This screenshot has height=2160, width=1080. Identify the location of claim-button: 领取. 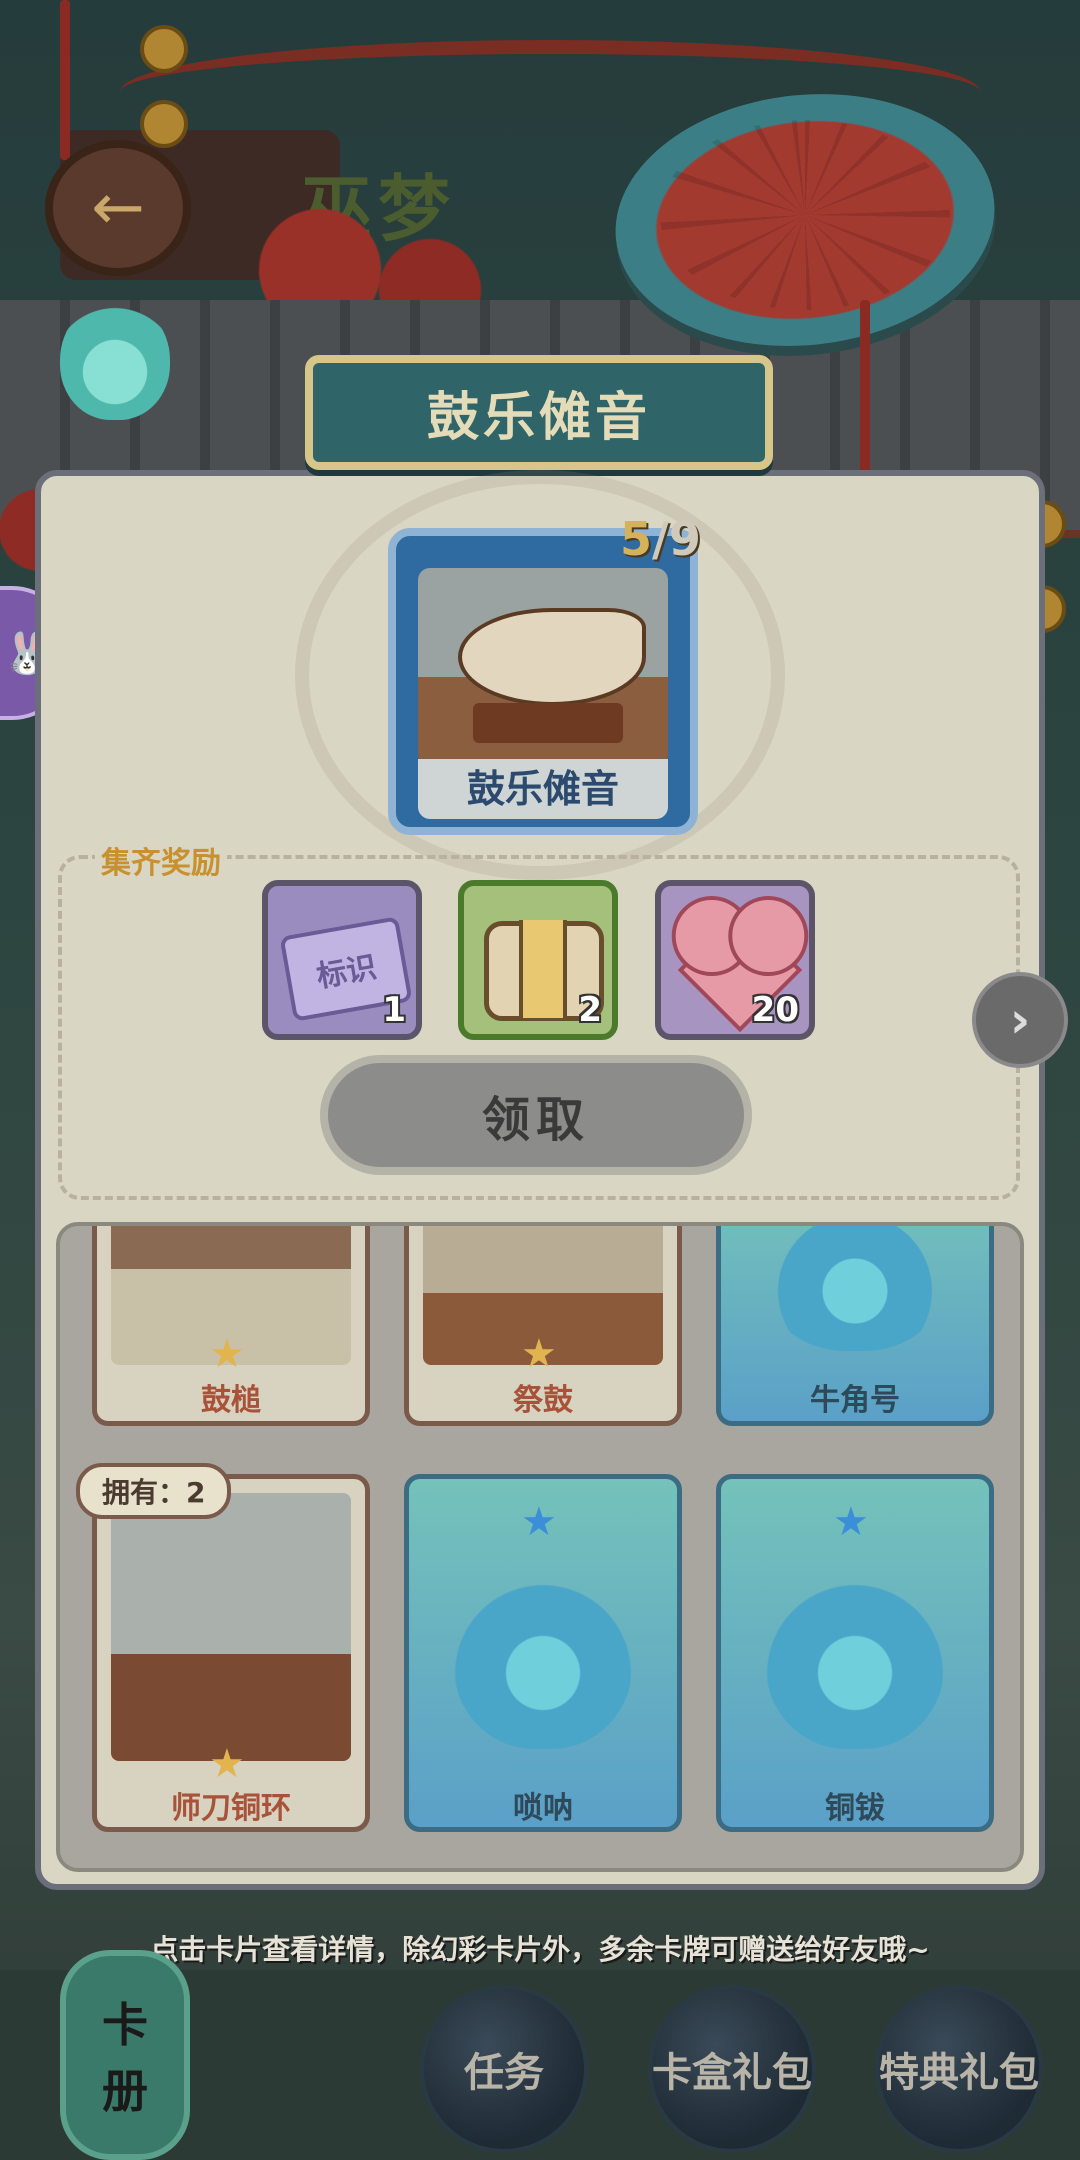
(536, 1115).